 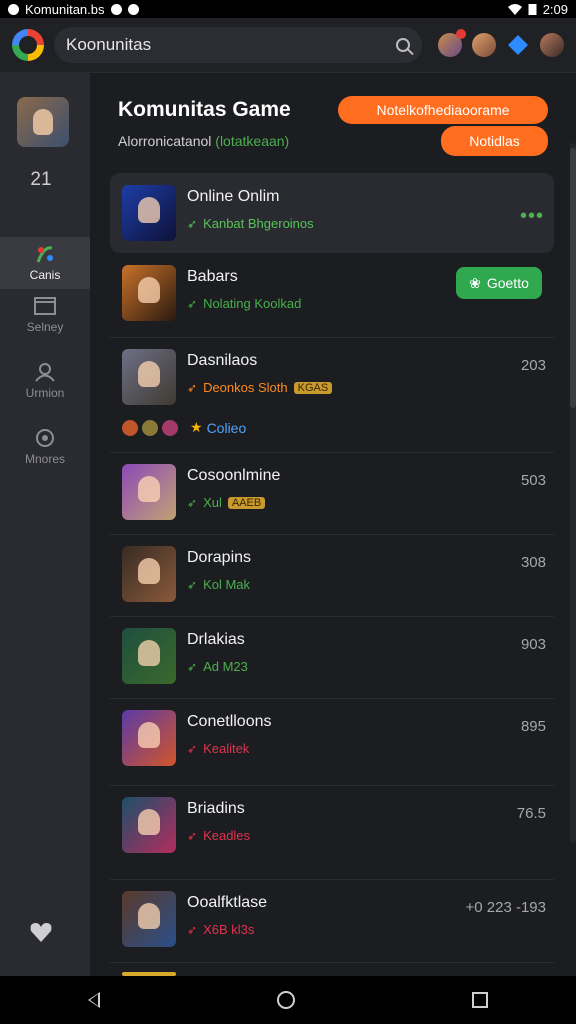 I want to click on game-subtitle-text: Kealitek, so click(x=226, y=748).